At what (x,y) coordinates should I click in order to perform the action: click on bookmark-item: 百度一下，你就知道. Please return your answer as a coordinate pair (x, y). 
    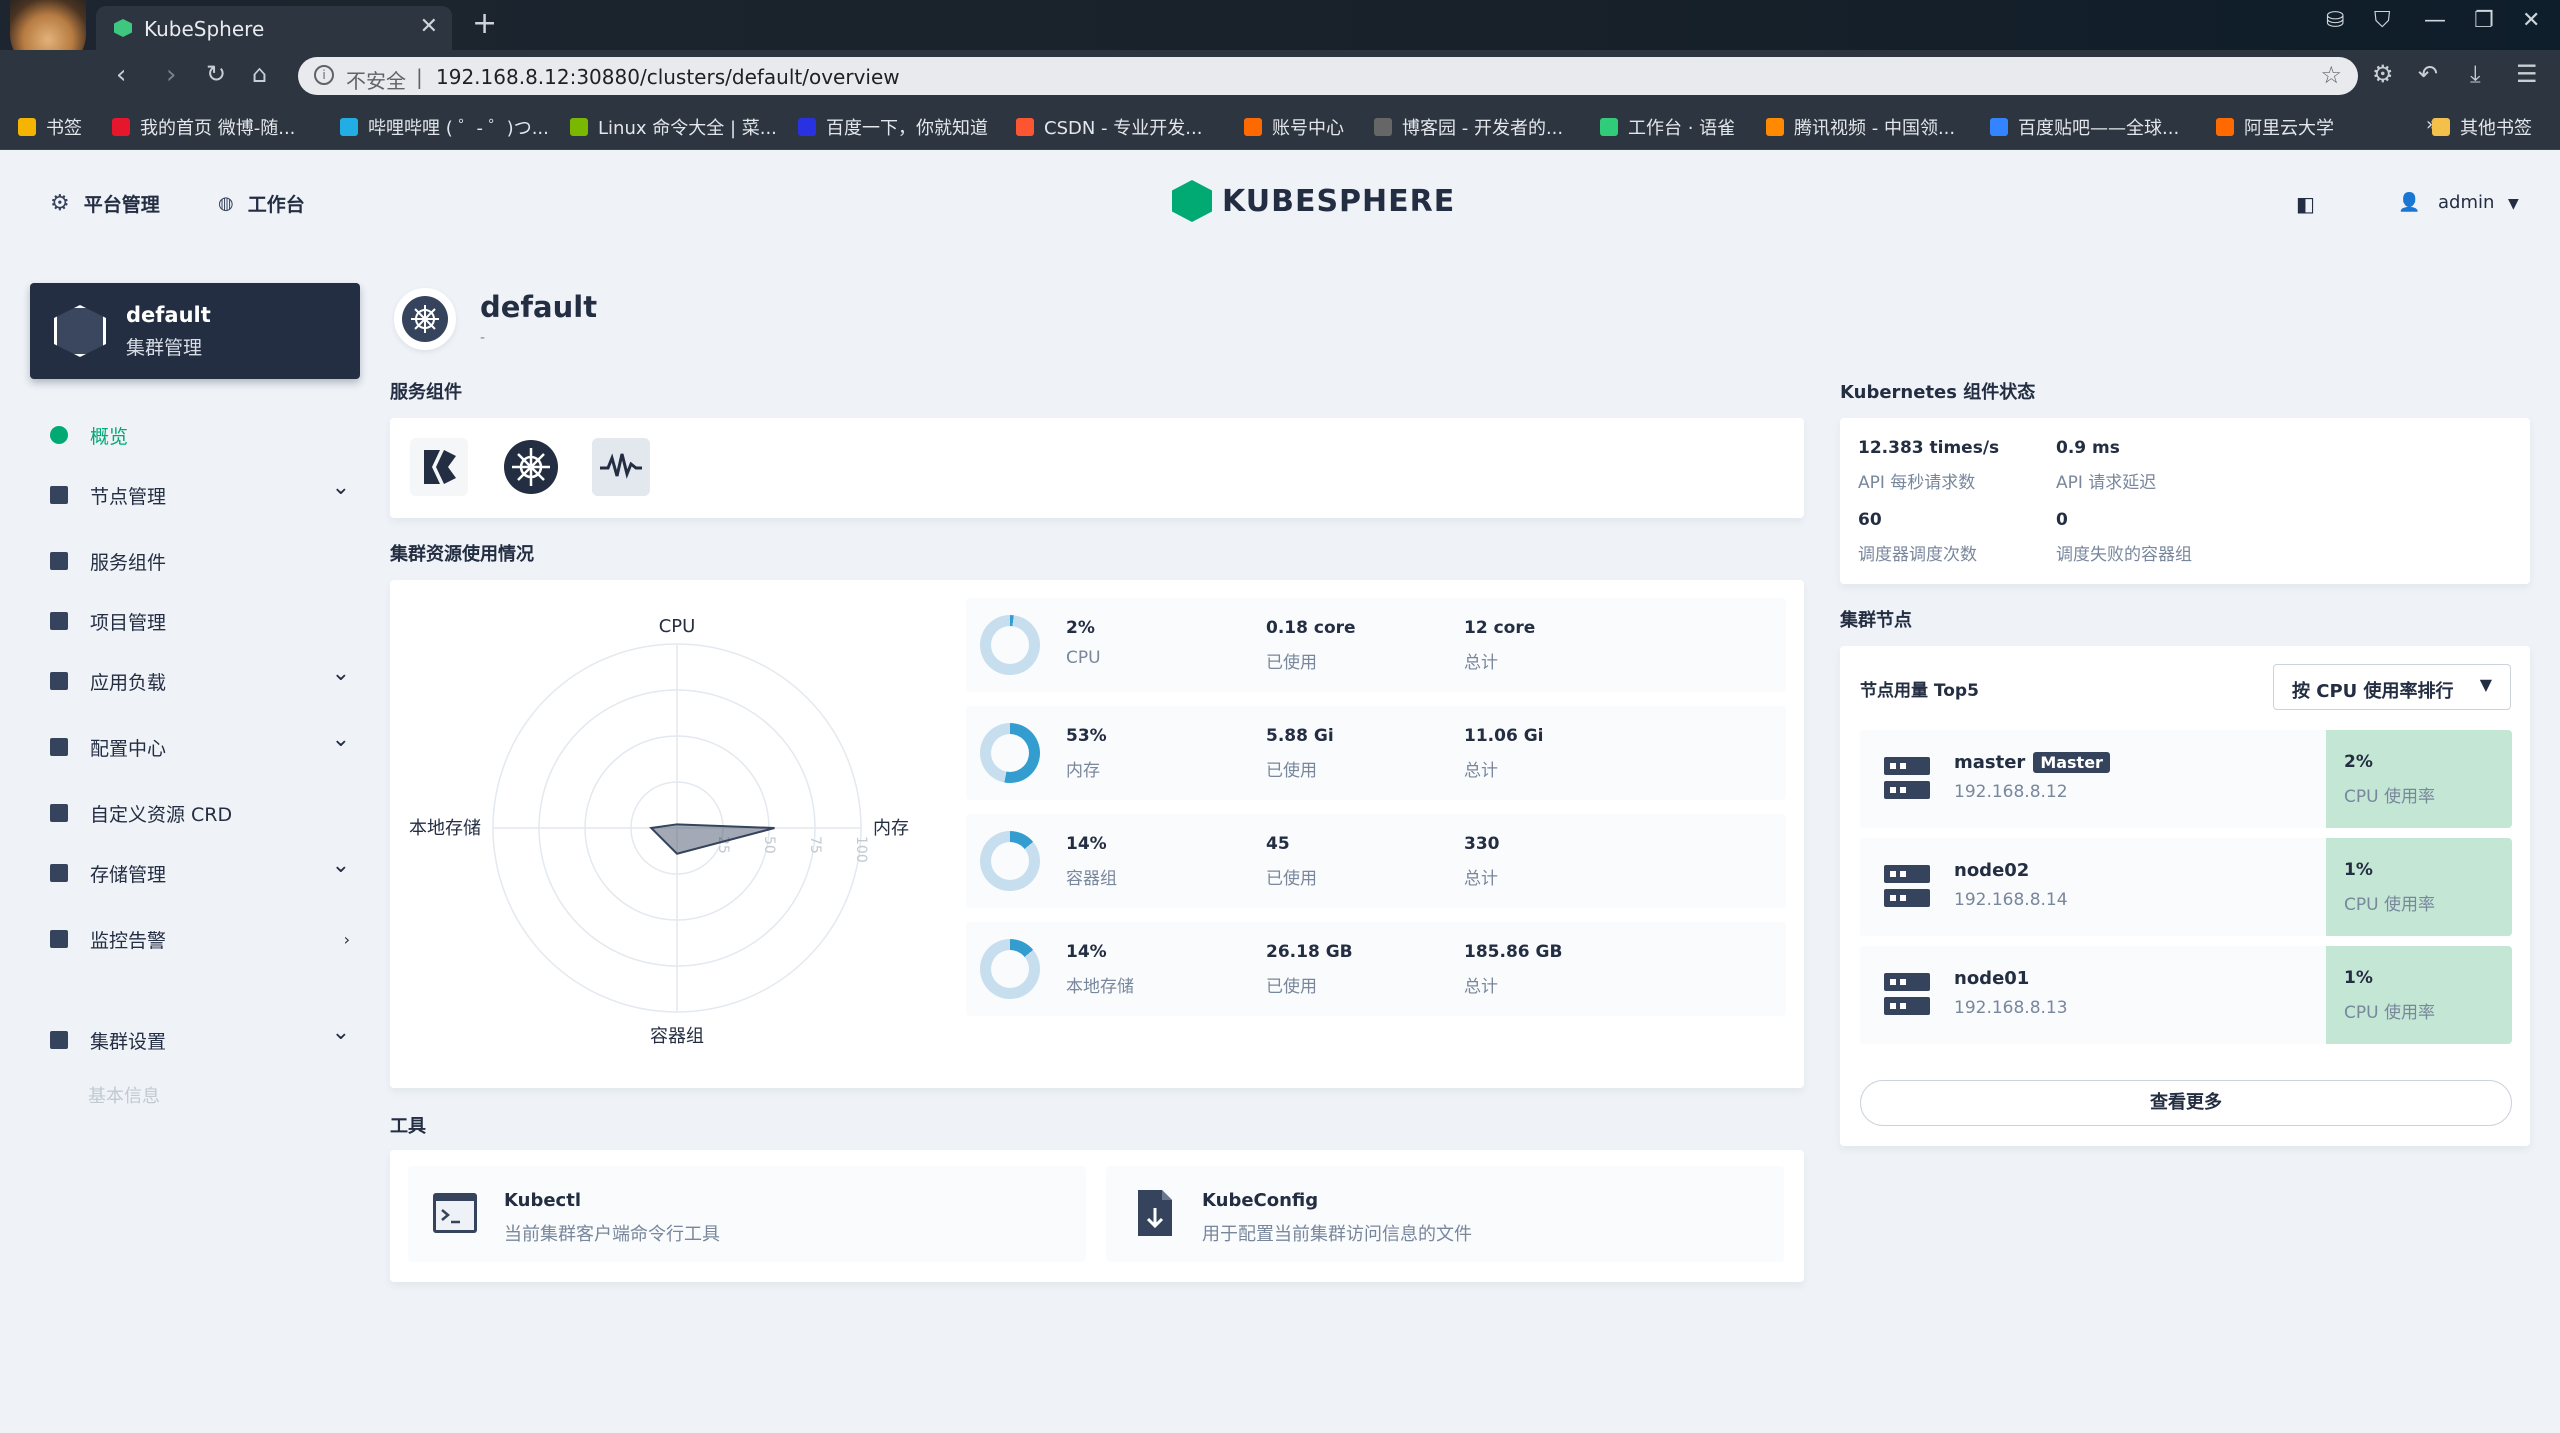
    Looking at the image, I should click on (893, 127).